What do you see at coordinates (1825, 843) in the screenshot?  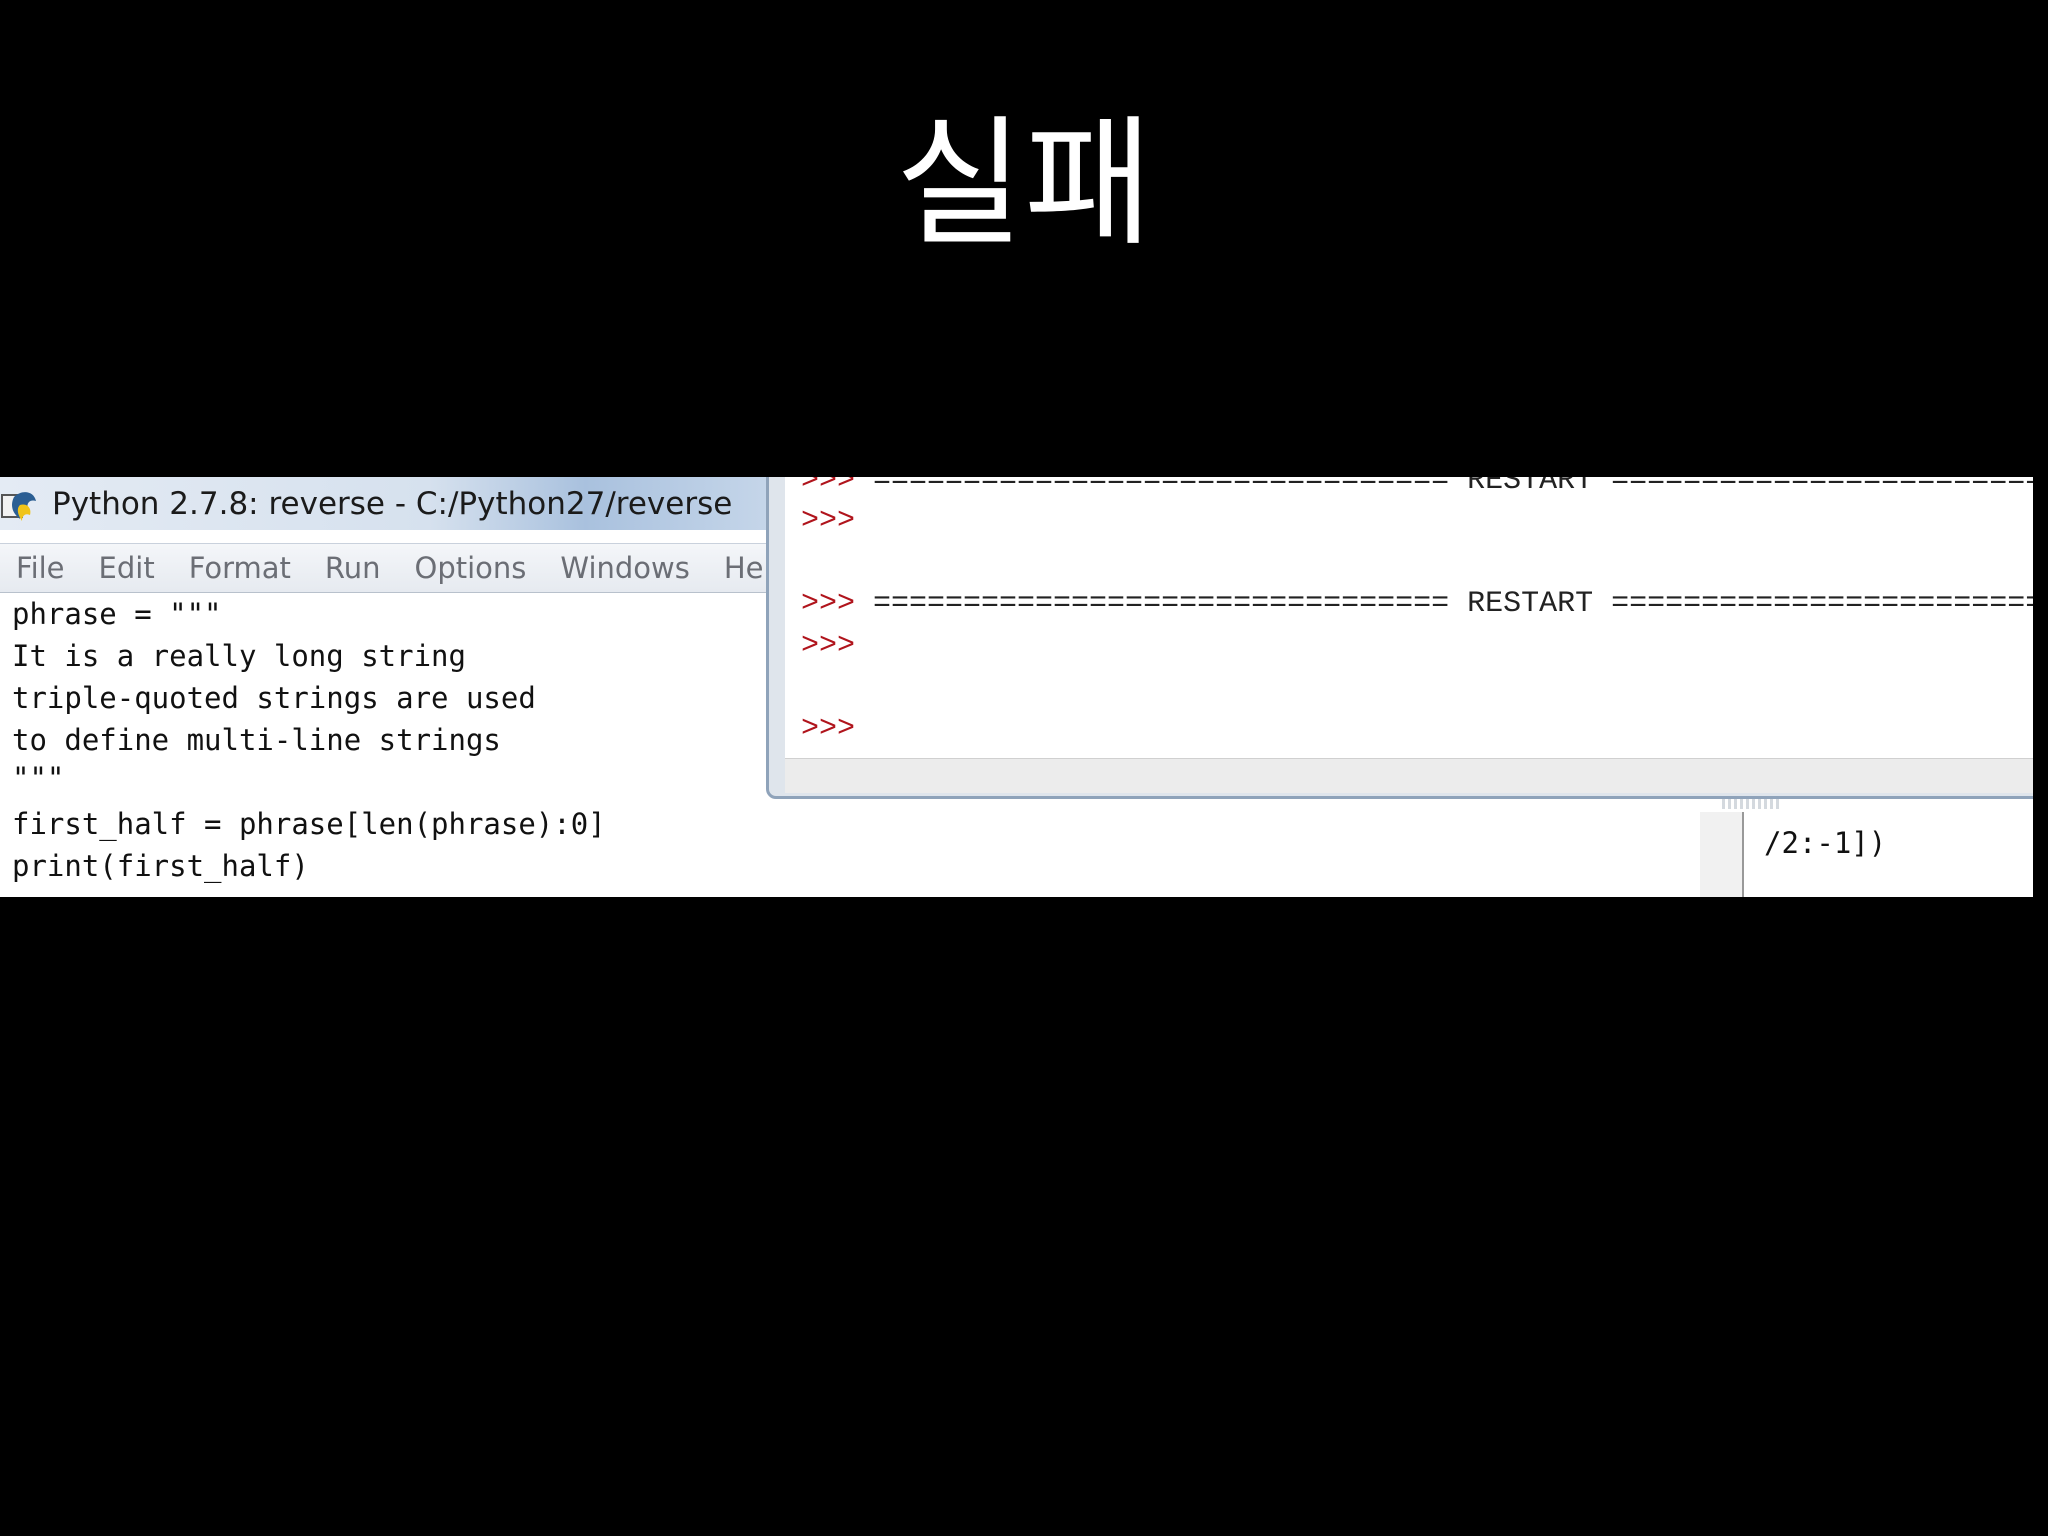 I see `code-fragment: /2:-1])` at bounding box center [1825, 843].